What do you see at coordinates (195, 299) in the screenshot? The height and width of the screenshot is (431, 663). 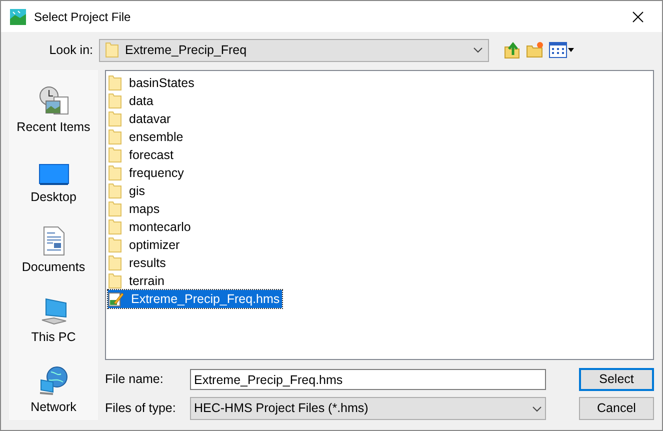 I see `file-list-item: Extreme_Precip_Freq.hms` at bounding box center [195, 299].